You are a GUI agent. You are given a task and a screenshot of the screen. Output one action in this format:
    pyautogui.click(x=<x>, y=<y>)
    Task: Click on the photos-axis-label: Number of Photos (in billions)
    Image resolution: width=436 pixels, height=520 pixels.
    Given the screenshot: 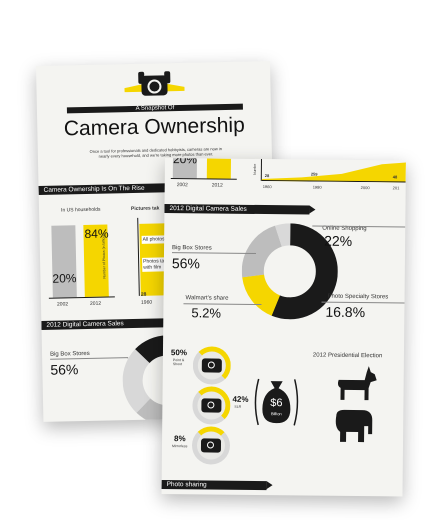 What is the action you would take?
    pyautogui.click(x=104, y=255)
    